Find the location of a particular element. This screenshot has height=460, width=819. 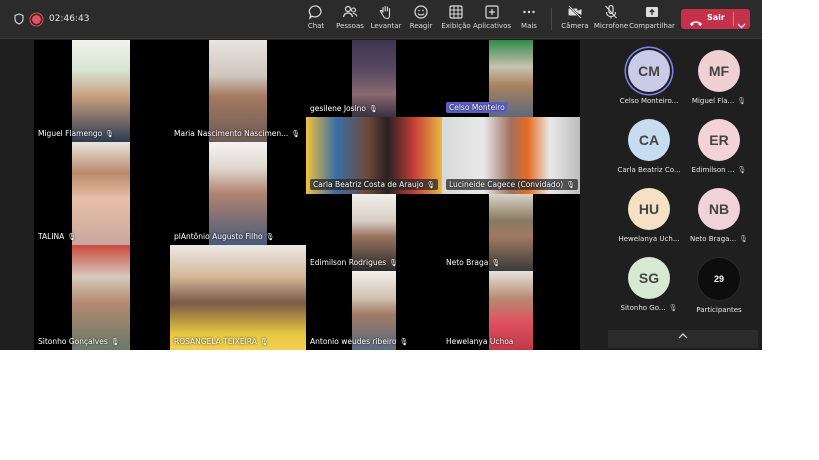

participant-avatar-tile: SG Sitonho Go... 🎙 is located at coordinates (649, 286).